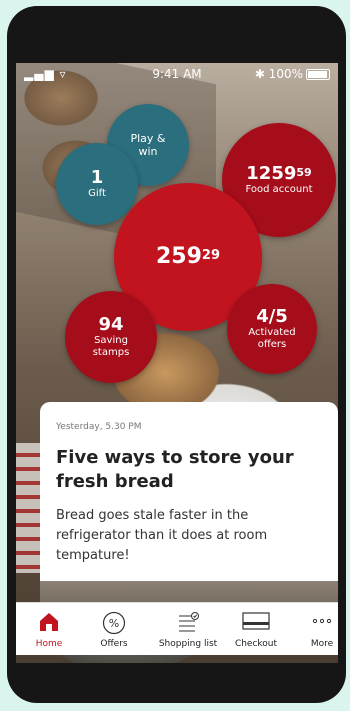  What do you see at coordinates (97, 193) in the screenshot?
I see `gift-label: Gift` at bounding box center [97, 193].